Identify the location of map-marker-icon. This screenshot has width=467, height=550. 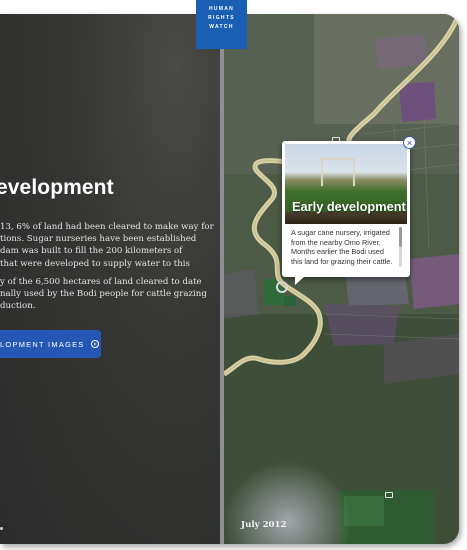
(282, 287).